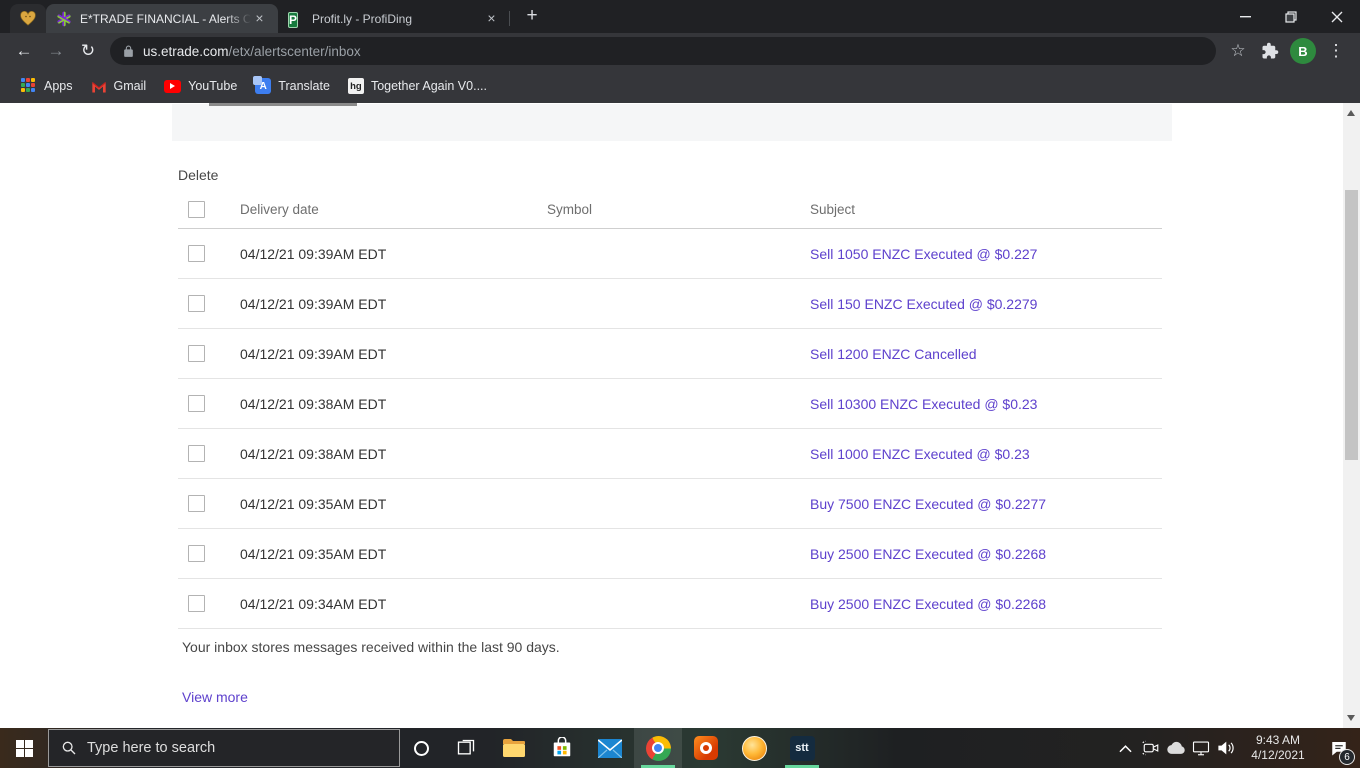  Describe the element at coordinates (69, 748) in the screenshot. I see `search-icon` at that location.